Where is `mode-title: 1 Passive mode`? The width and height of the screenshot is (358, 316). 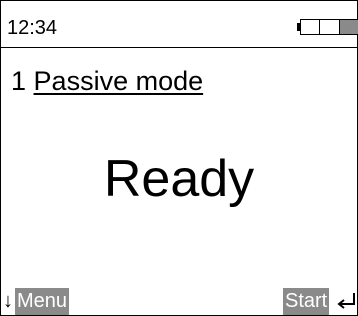
mode-title: 1 Passive mode is located at coordinates (107, 81).